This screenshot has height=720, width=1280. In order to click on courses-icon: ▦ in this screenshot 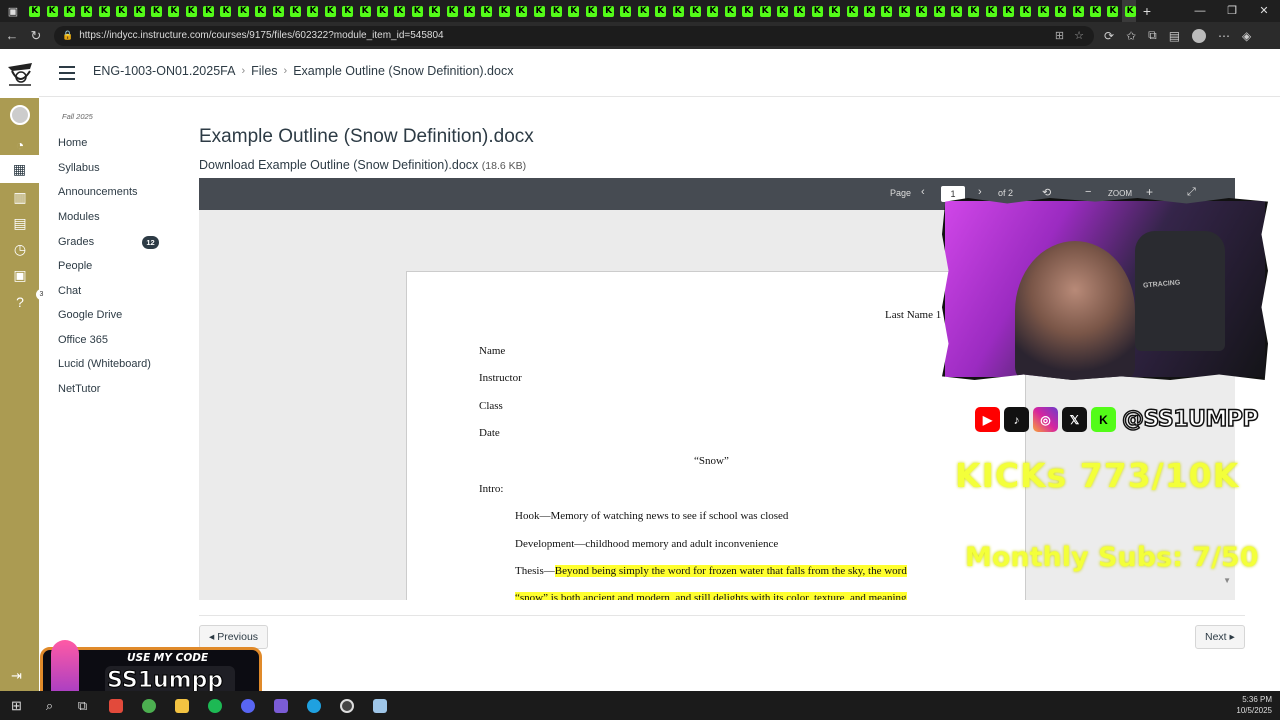, I will do `click(19, 169)`.